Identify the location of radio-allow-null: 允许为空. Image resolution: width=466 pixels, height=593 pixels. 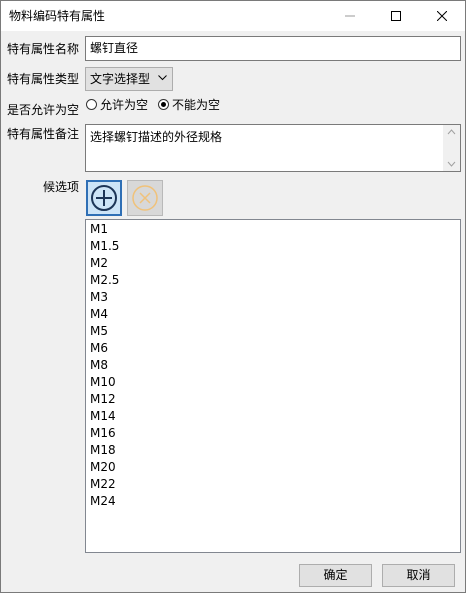
(126, 106).